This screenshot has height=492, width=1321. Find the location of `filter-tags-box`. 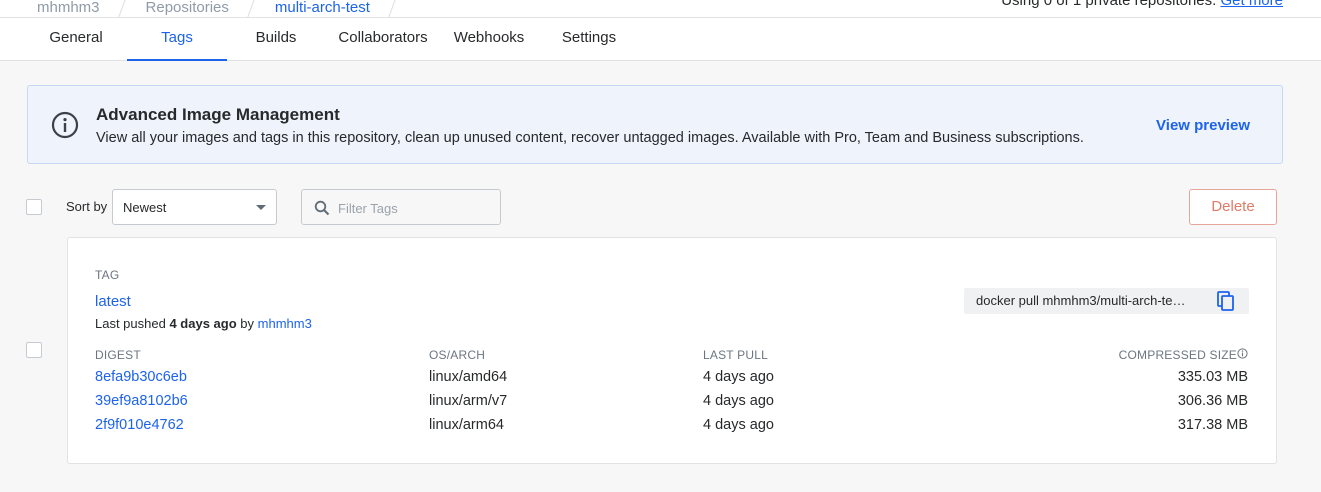

filter-tags-box is located at coordinates (401, 207).